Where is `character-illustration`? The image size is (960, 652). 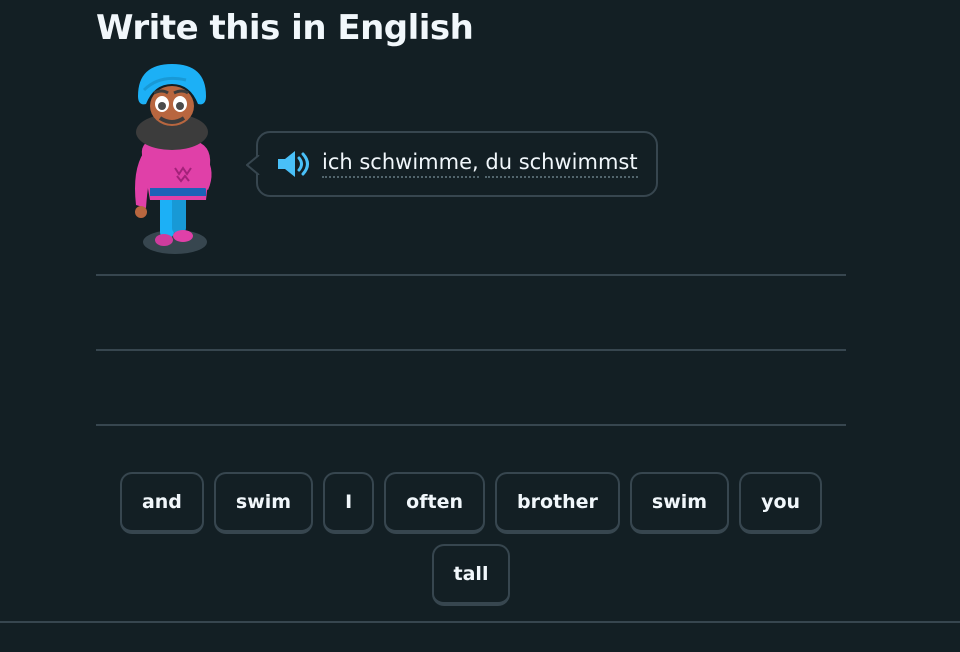
character-illustration is located at coordinates (173, 159).